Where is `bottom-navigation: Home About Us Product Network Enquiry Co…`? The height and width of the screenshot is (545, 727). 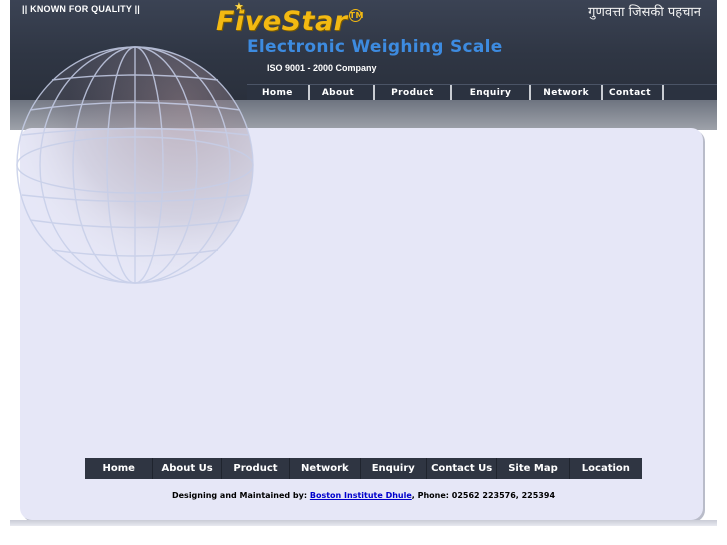
bottom-navigation: Home About Us Product Network Enquiry Co… is located at coordinates (363, 468).